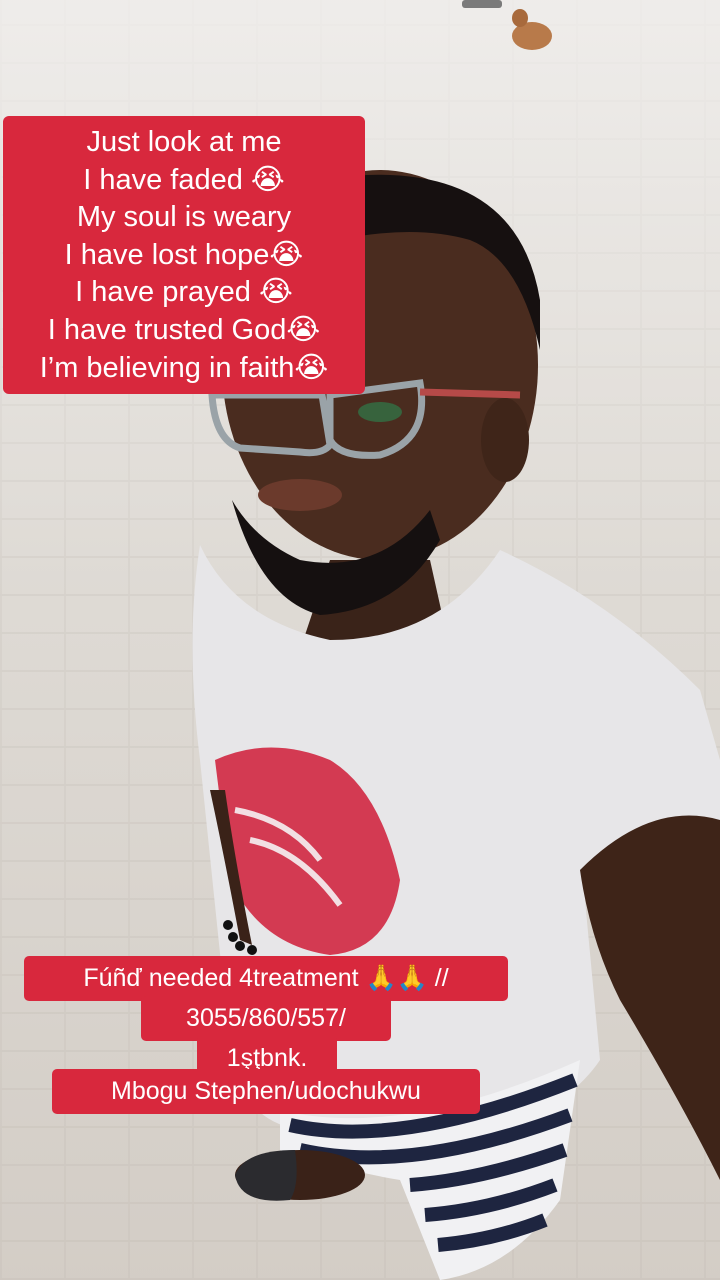  What do you see at coordinates (266, 978) in the screenshot?
I see `caption-bottom-line: Fúñď needed 4treatment 🙏🙏 //` at bounding box center [266, 978].